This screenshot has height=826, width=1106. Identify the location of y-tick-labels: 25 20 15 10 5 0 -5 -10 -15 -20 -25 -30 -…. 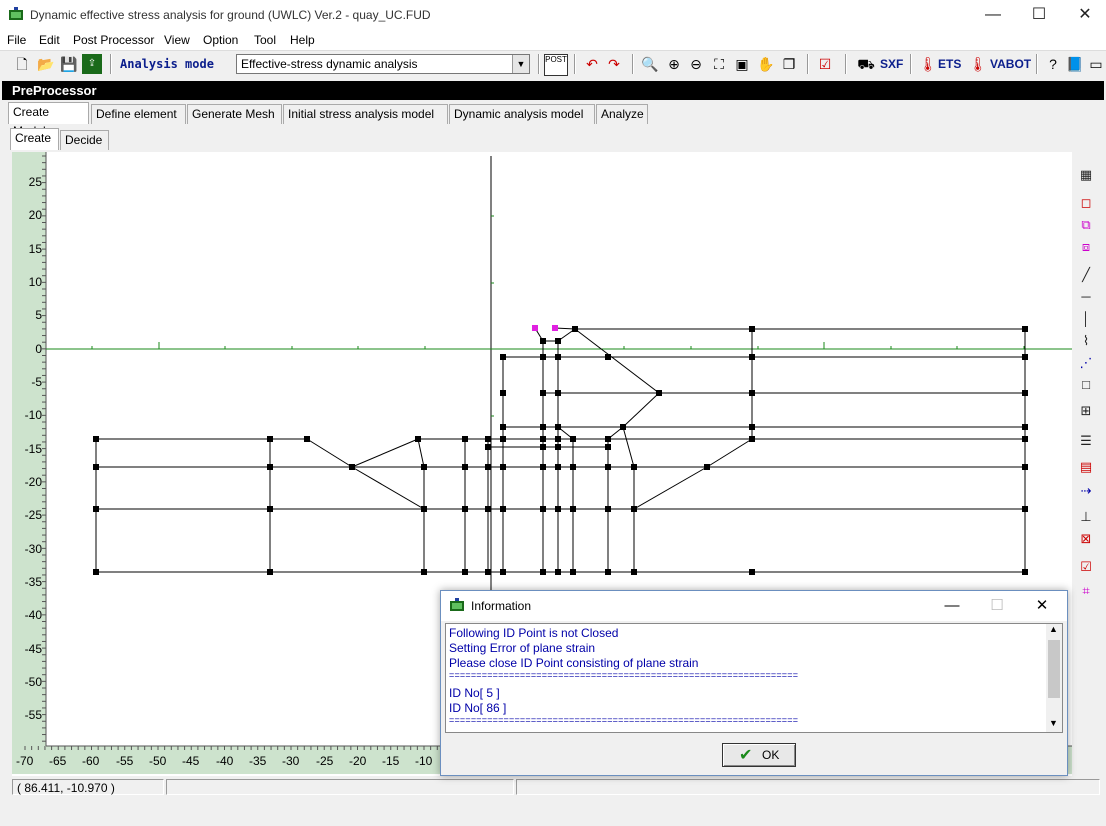
(29, 449).